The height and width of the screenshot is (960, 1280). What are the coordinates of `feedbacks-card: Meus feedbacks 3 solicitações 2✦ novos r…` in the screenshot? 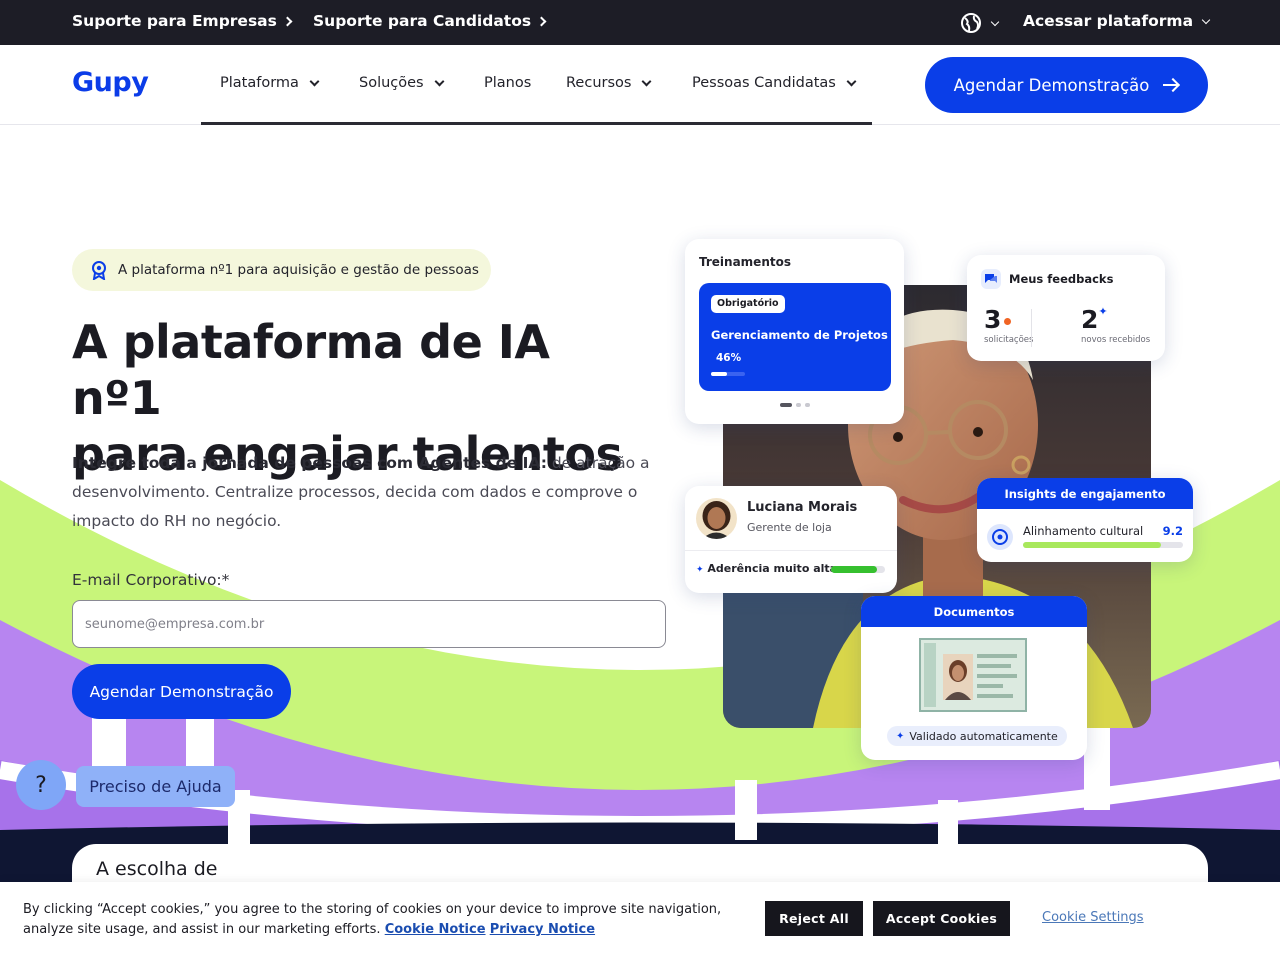 It's located at (1066, 308).